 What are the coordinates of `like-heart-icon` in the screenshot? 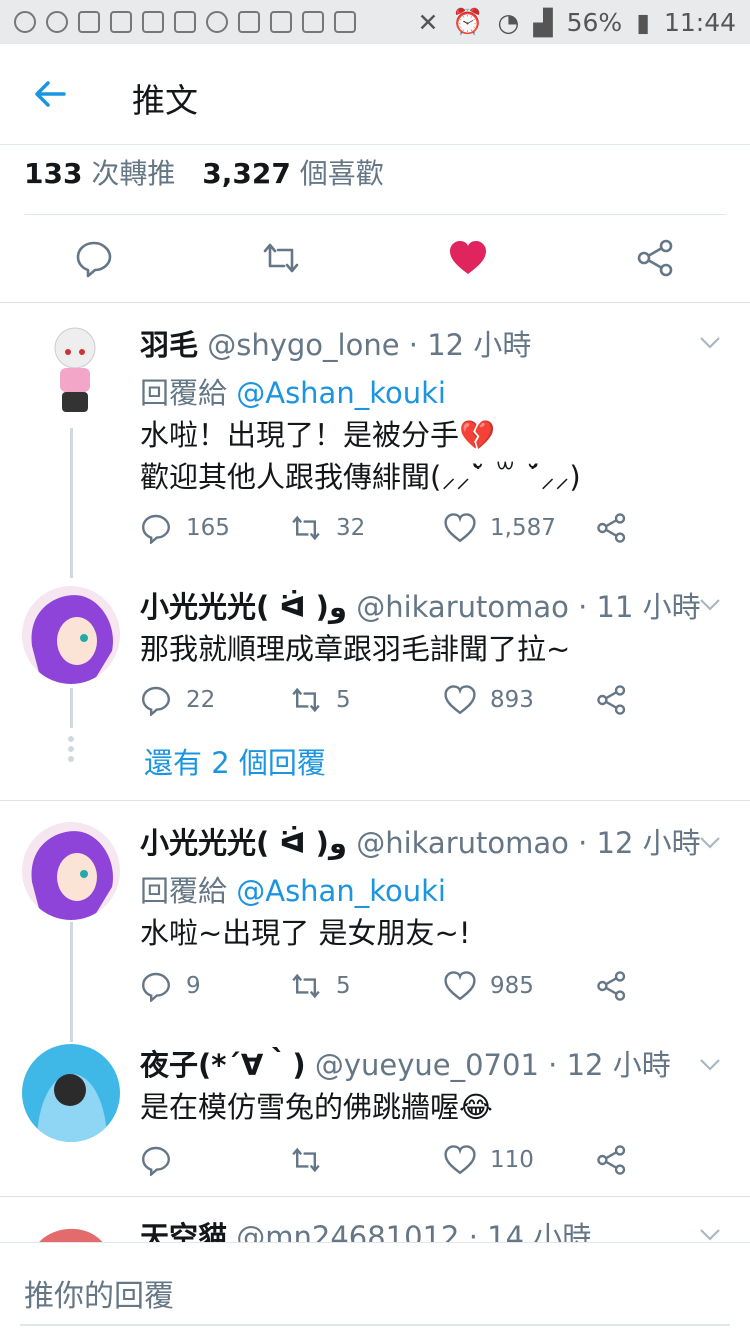 It's located at (468, 258).